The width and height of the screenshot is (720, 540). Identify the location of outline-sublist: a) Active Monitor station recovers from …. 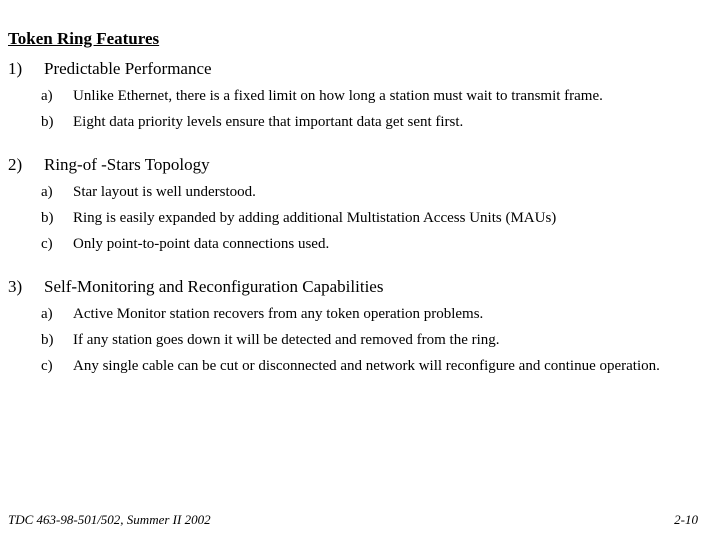
(360, 340).